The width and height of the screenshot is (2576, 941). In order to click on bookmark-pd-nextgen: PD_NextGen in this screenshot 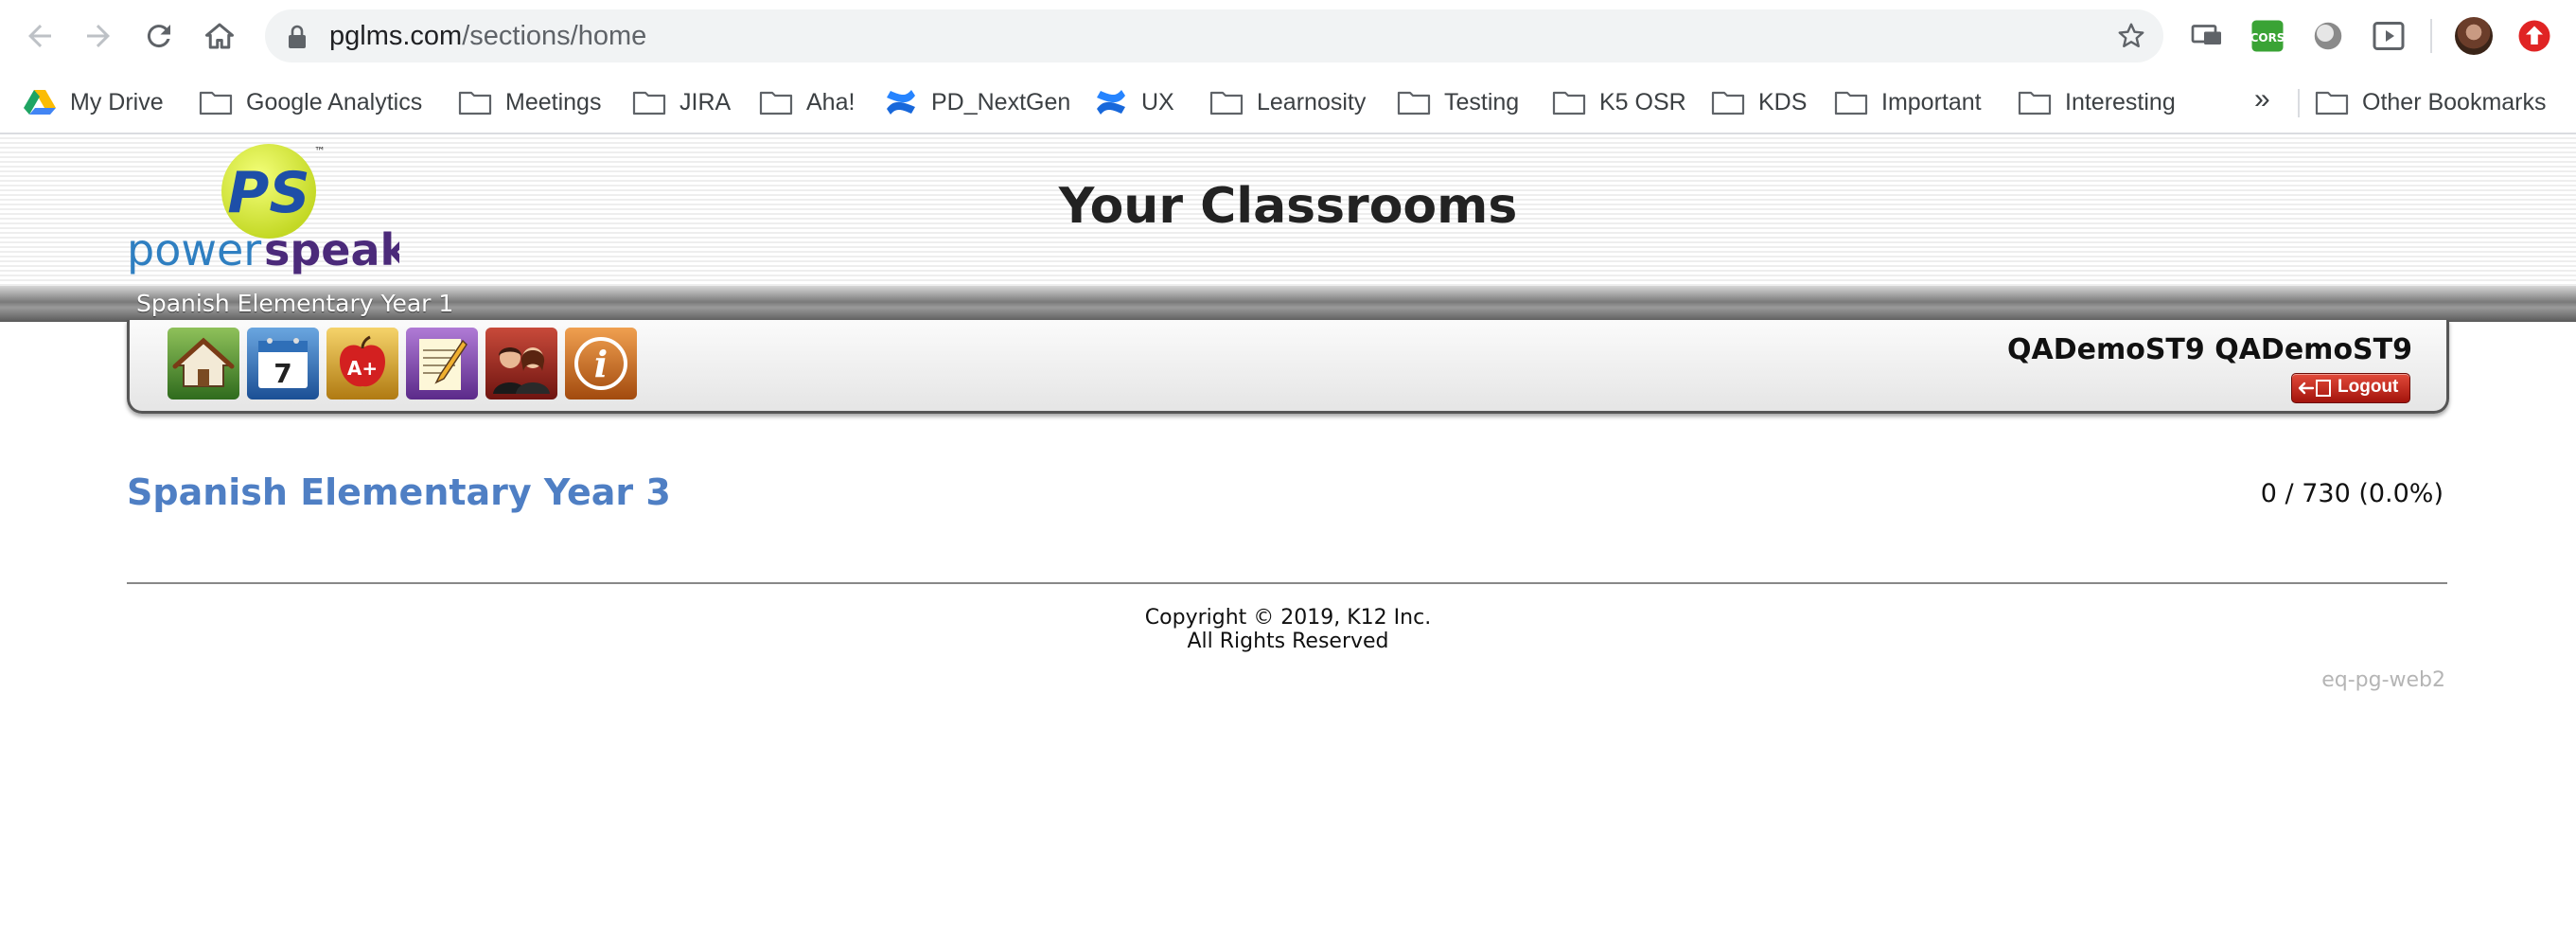, I will do `click(977, 102)`.